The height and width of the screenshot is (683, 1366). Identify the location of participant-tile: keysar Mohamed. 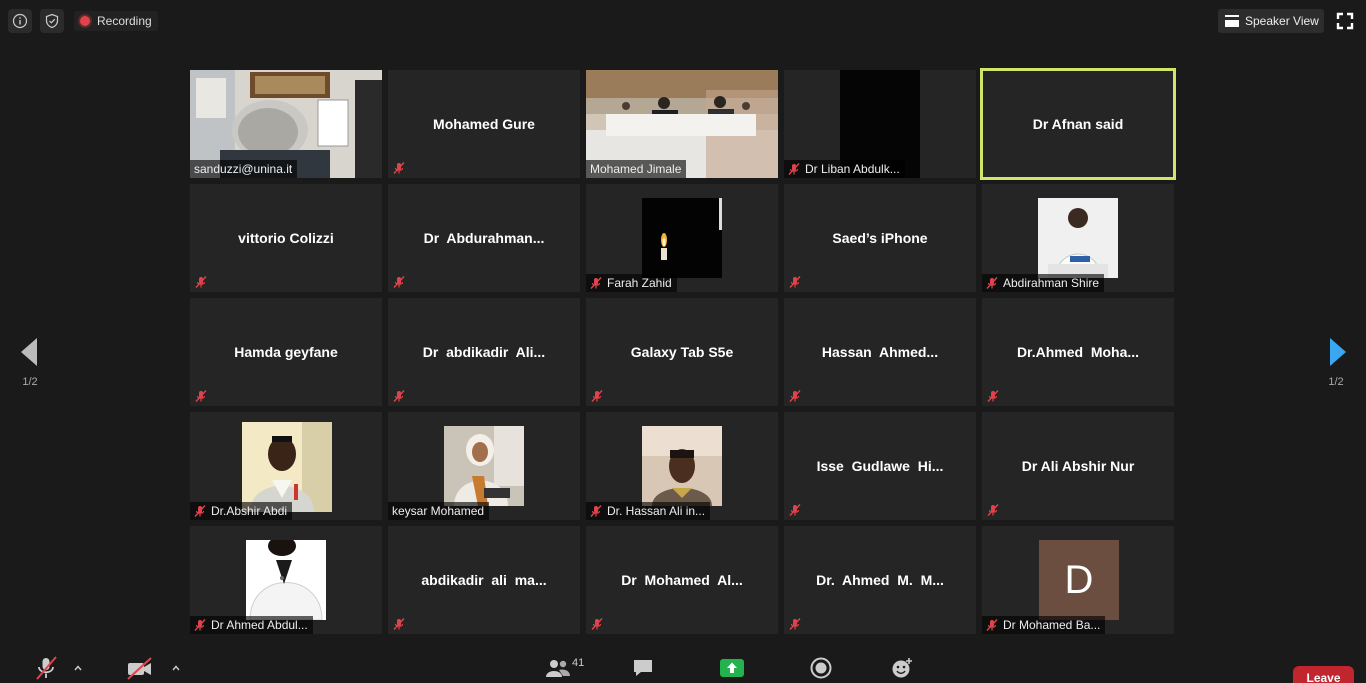
(484, 466).